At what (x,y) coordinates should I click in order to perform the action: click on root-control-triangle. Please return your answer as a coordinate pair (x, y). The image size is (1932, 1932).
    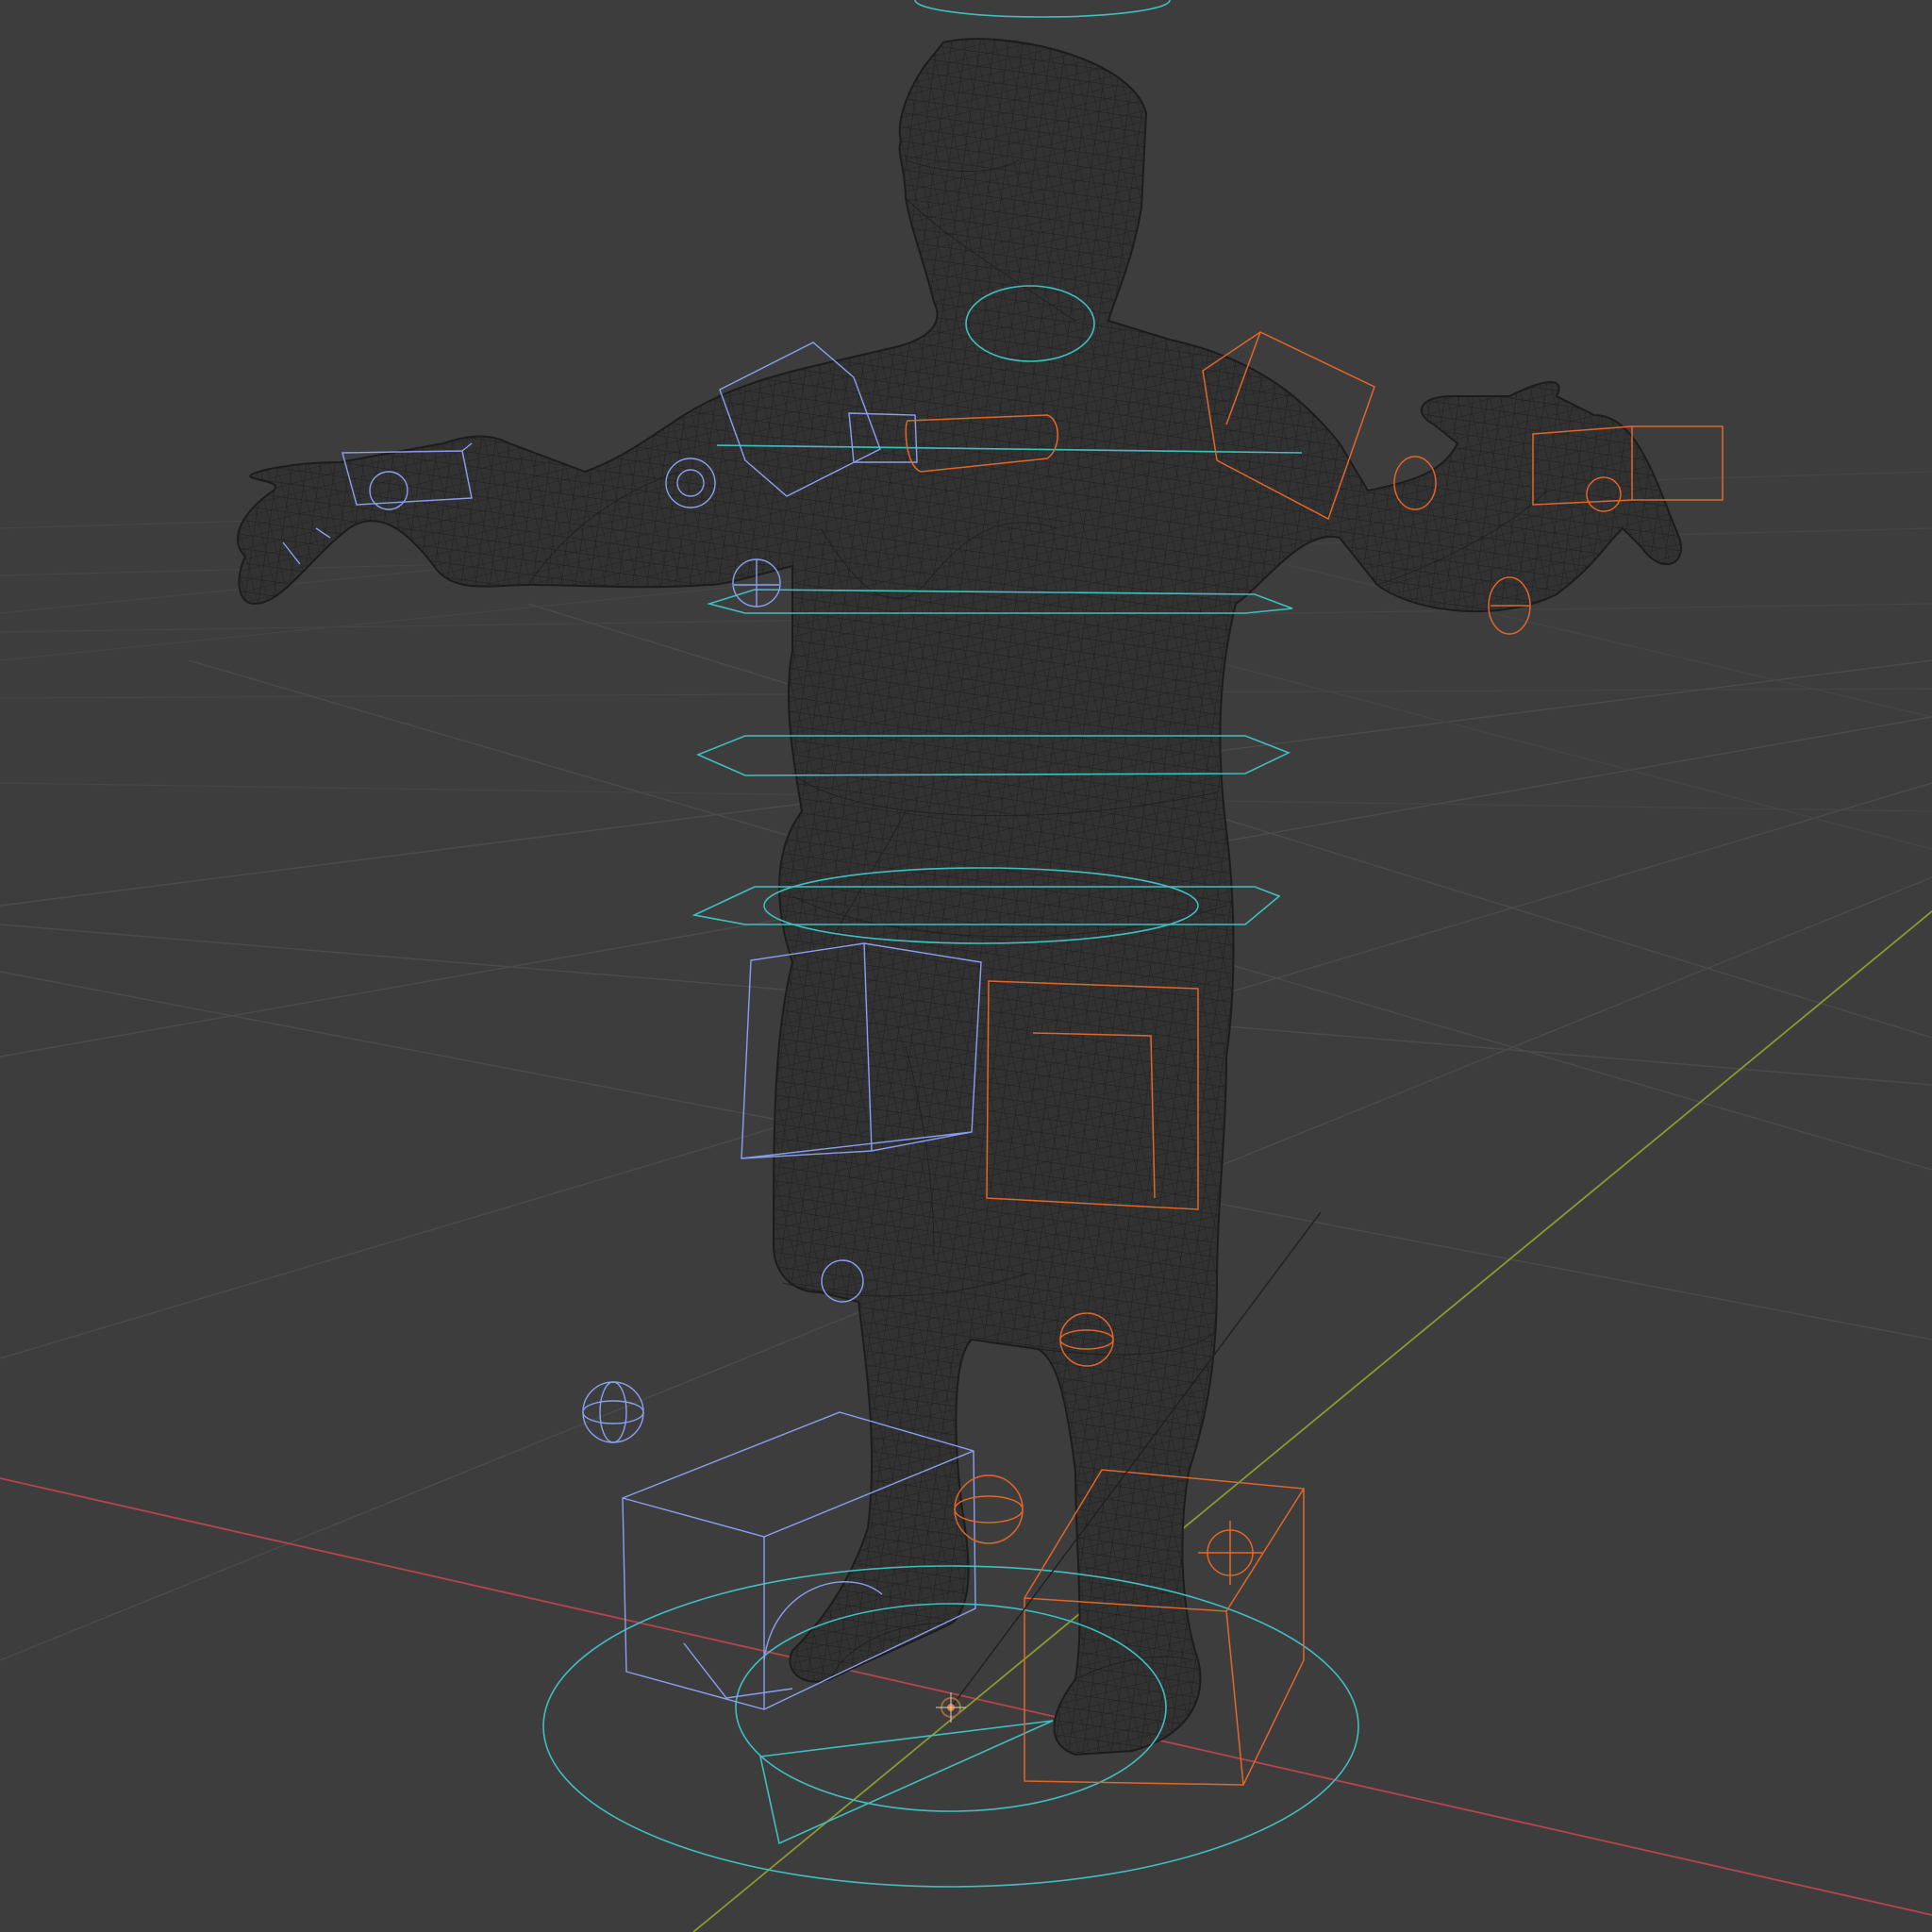
    Looking at the image, I should click on (907, 1782).